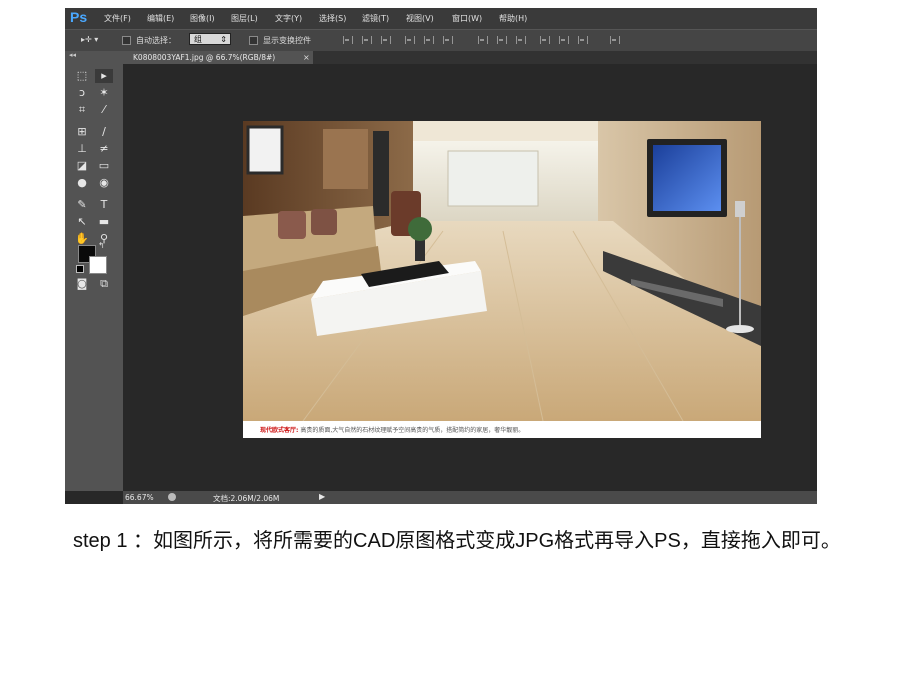  I want to click on distribute-right-icon, so click(583, 40).